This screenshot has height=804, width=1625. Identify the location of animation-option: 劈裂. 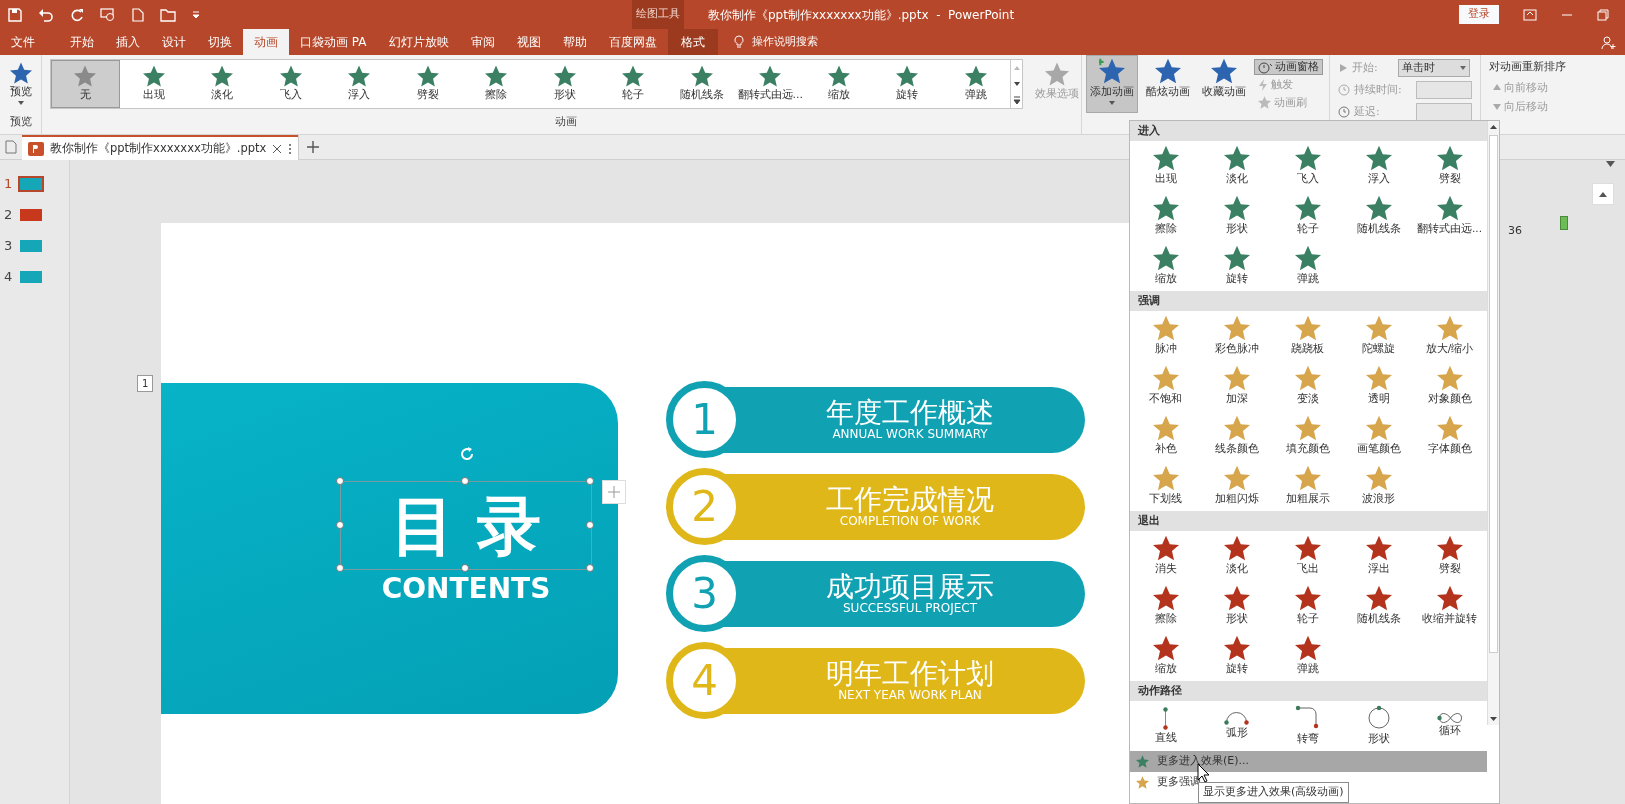
(427, 84).